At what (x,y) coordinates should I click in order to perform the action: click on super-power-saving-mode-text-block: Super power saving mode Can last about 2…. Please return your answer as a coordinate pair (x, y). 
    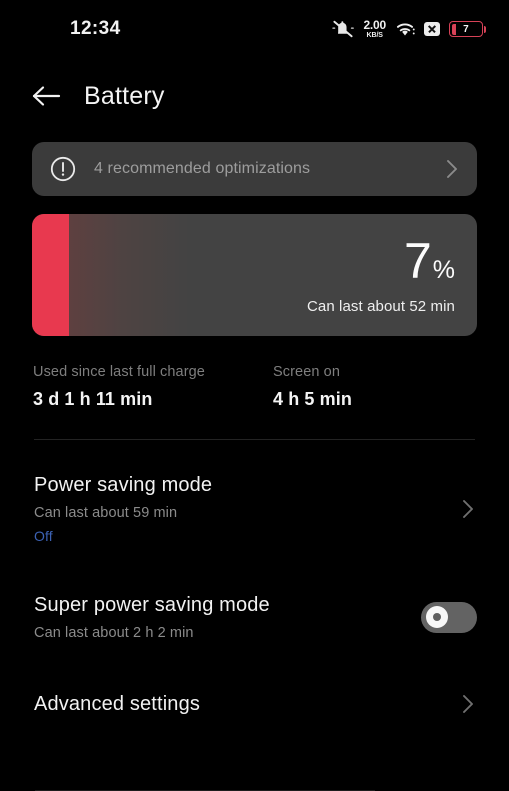
    Looking at the image, I should click on (227, 617).